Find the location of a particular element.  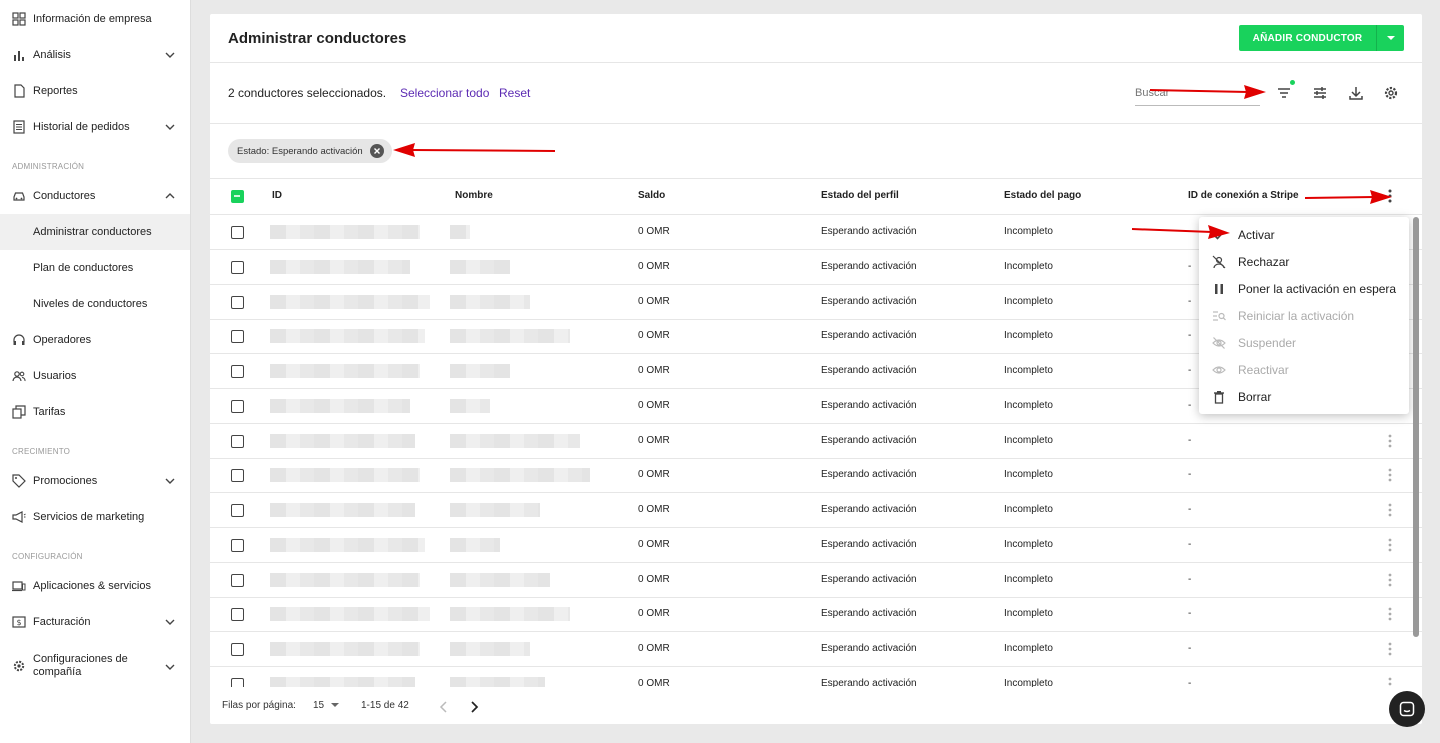

sidebar-item-reportes: Reportes is located at coordinates (95, 91).